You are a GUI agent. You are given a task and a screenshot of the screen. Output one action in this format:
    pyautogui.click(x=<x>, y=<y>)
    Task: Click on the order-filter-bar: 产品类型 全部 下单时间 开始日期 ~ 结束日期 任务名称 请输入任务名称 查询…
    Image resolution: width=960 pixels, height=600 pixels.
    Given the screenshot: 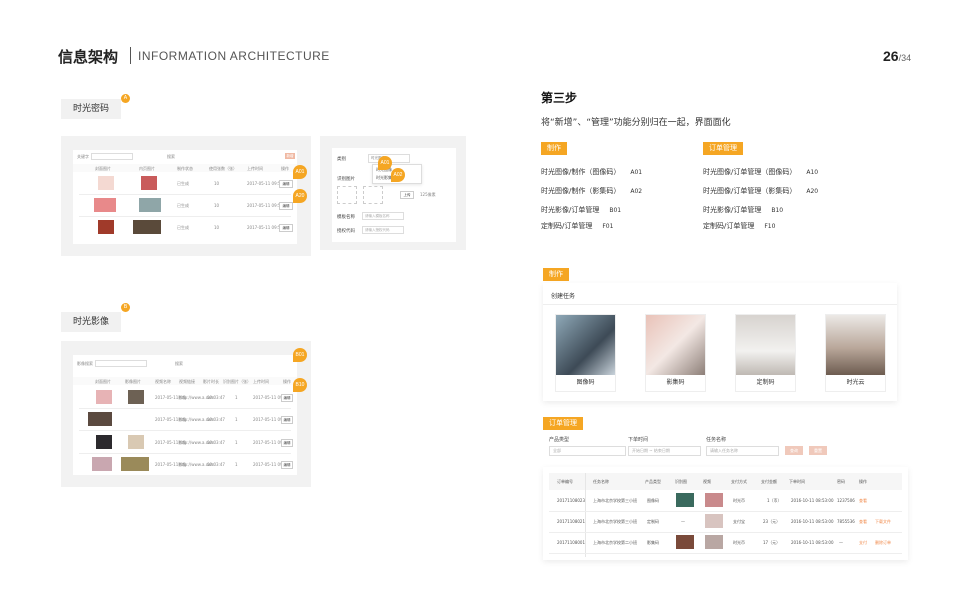 What is the action you would take?
    pyautogui.click(x=720, y=445)
    